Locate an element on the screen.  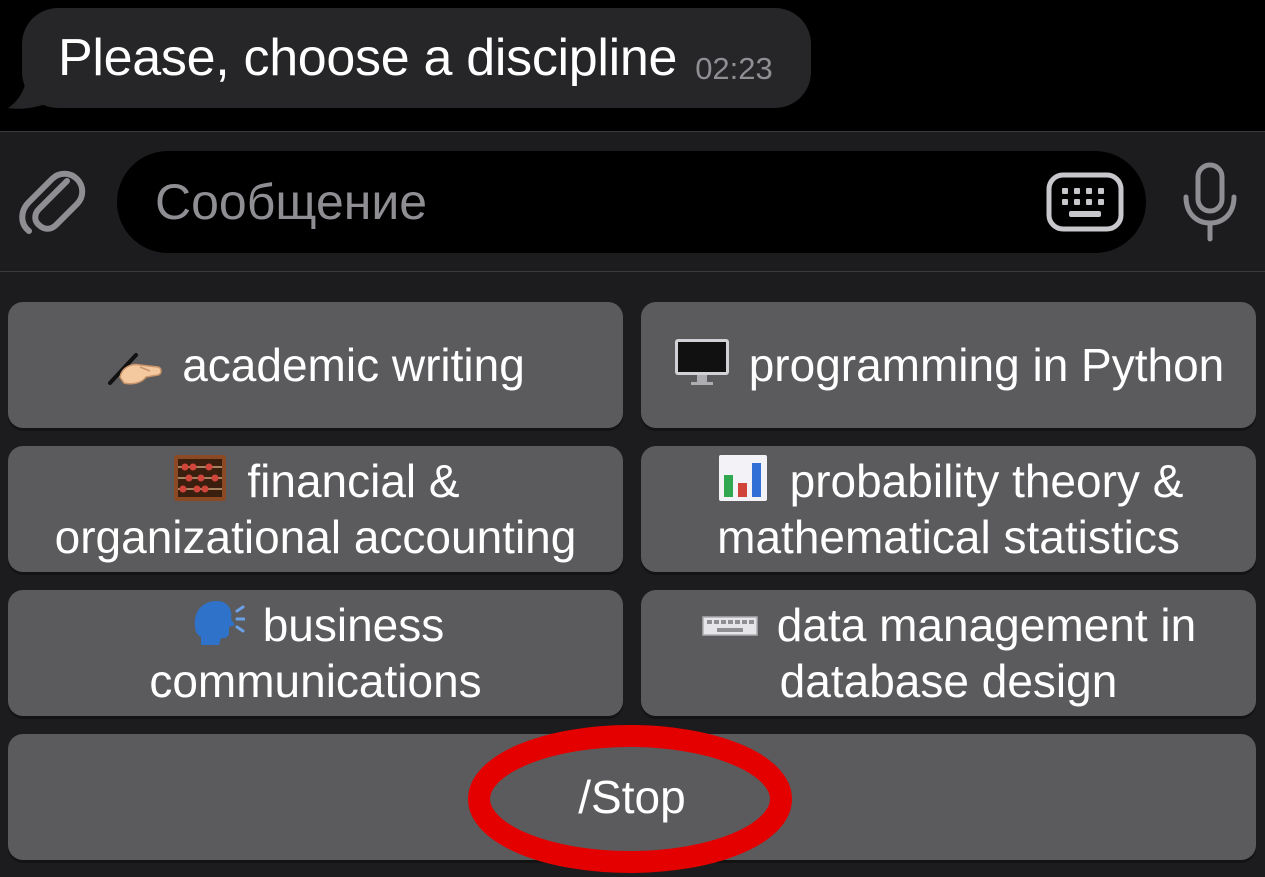
bar-chart-icon is located at coordinates (742, 478).